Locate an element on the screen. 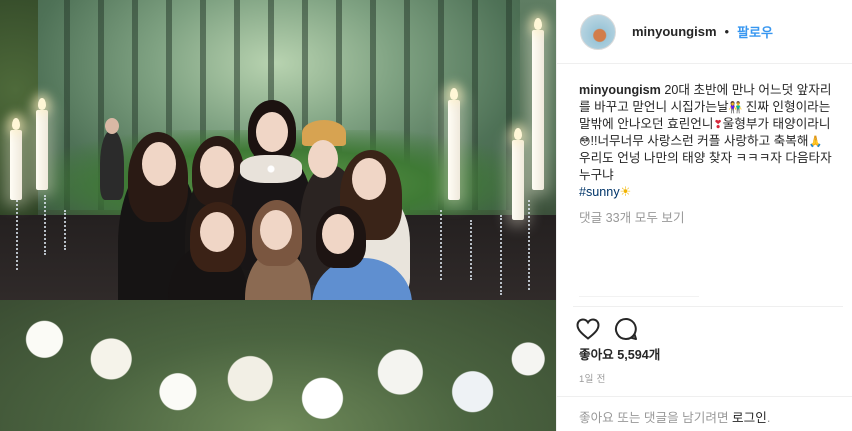 The width and height of the screenshot is (852, 431). caption-text-3: 울형부가 태양이라니 is located at coordinates (776, 124).